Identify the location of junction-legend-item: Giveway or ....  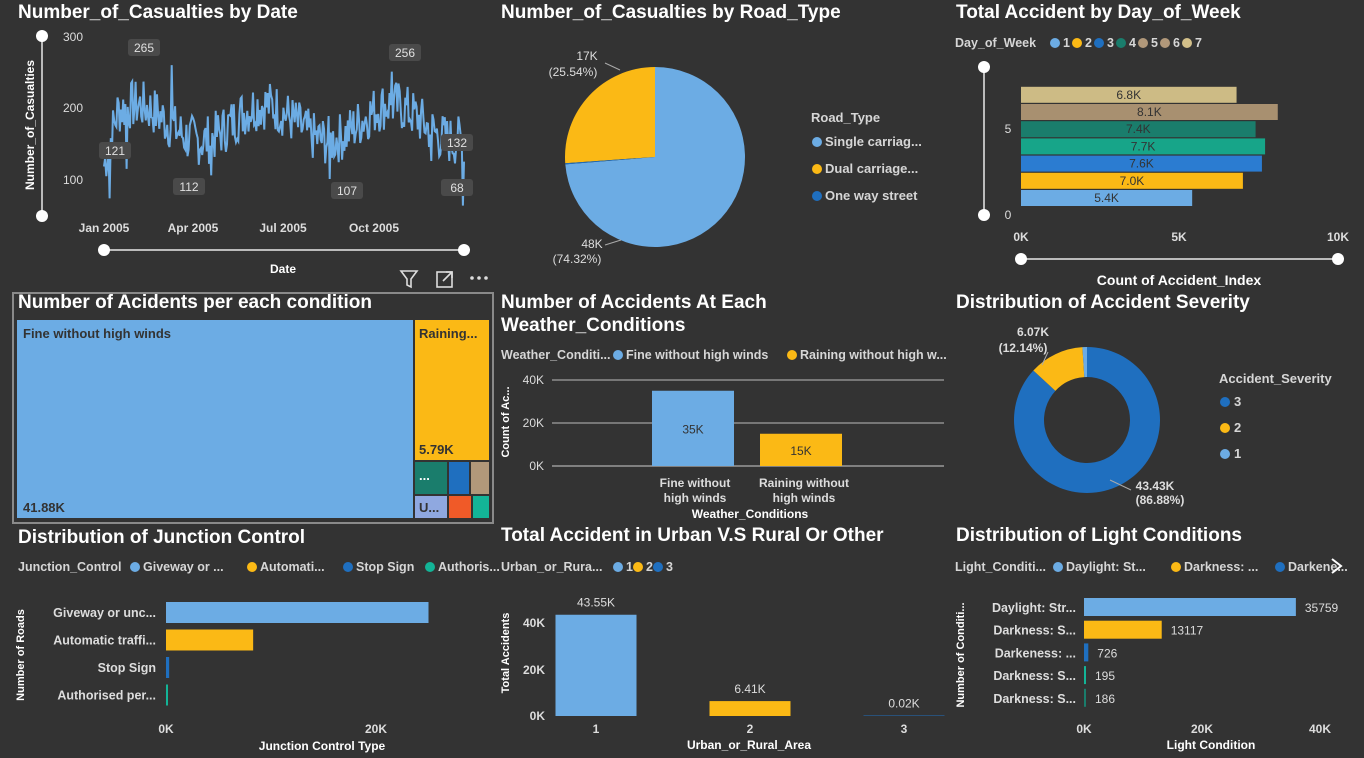
(183, 567).